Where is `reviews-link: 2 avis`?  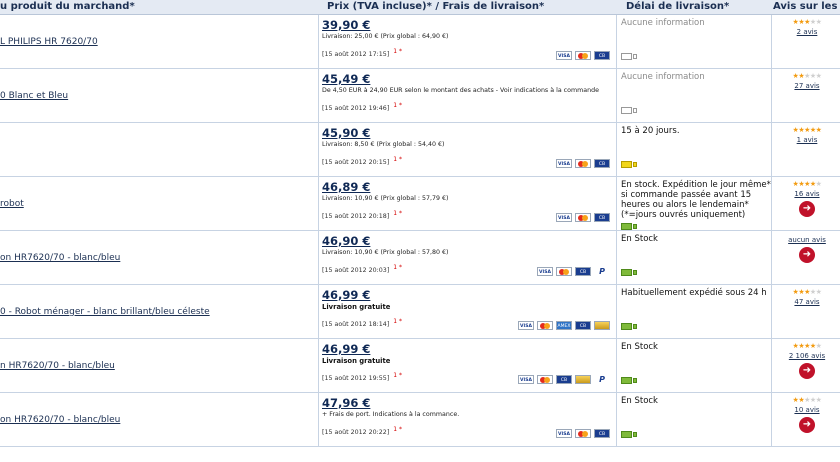
reviews-link: 2 avis is located at coordinates (807, 32).